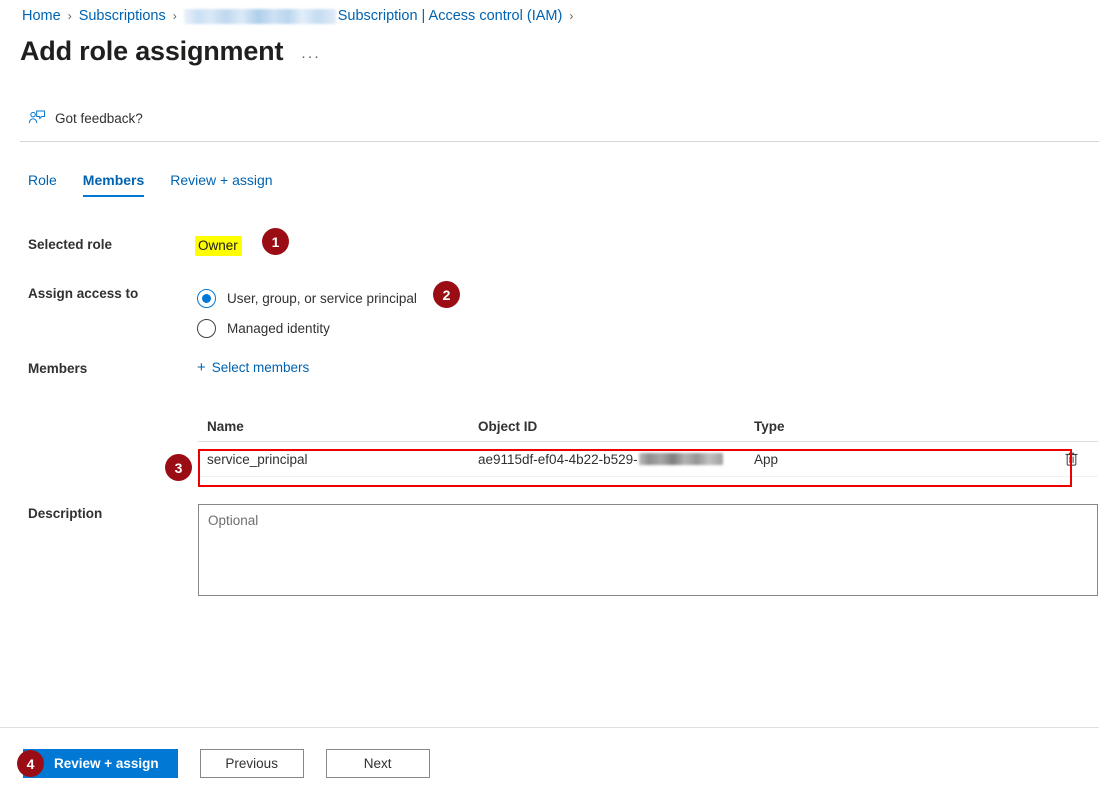 This screenshot has height=788, width=1099. Describe the element at coordinates (201, 367) in the screenshot. I see `plus-icon: +` at that location.